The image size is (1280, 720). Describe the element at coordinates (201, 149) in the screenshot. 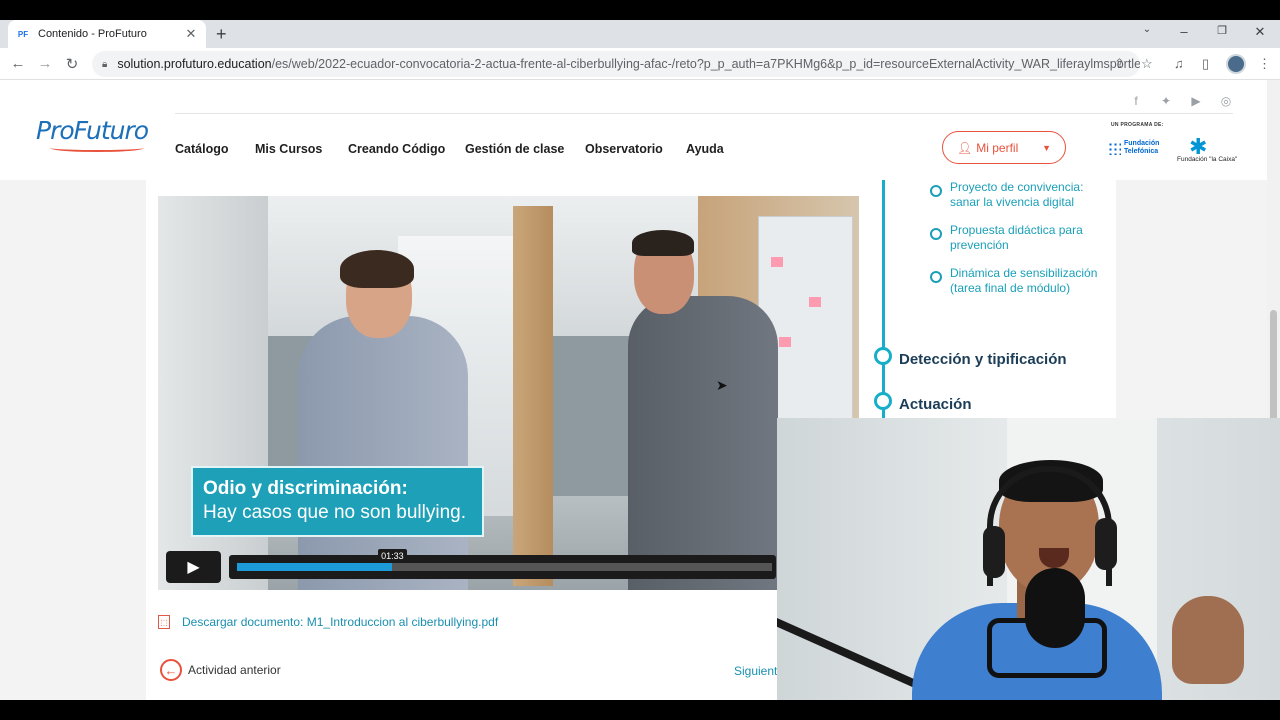

I see `nav-catalogo: Catálogo` at that location.